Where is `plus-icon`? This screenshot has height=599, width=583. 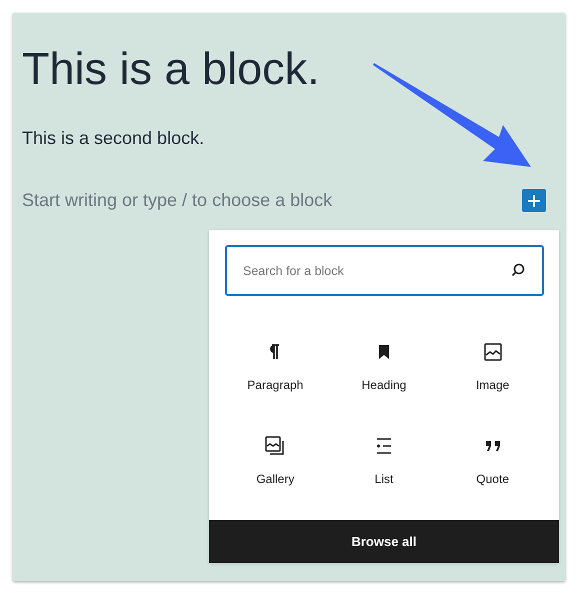
plus-icon is located at coordinates (534, 201).